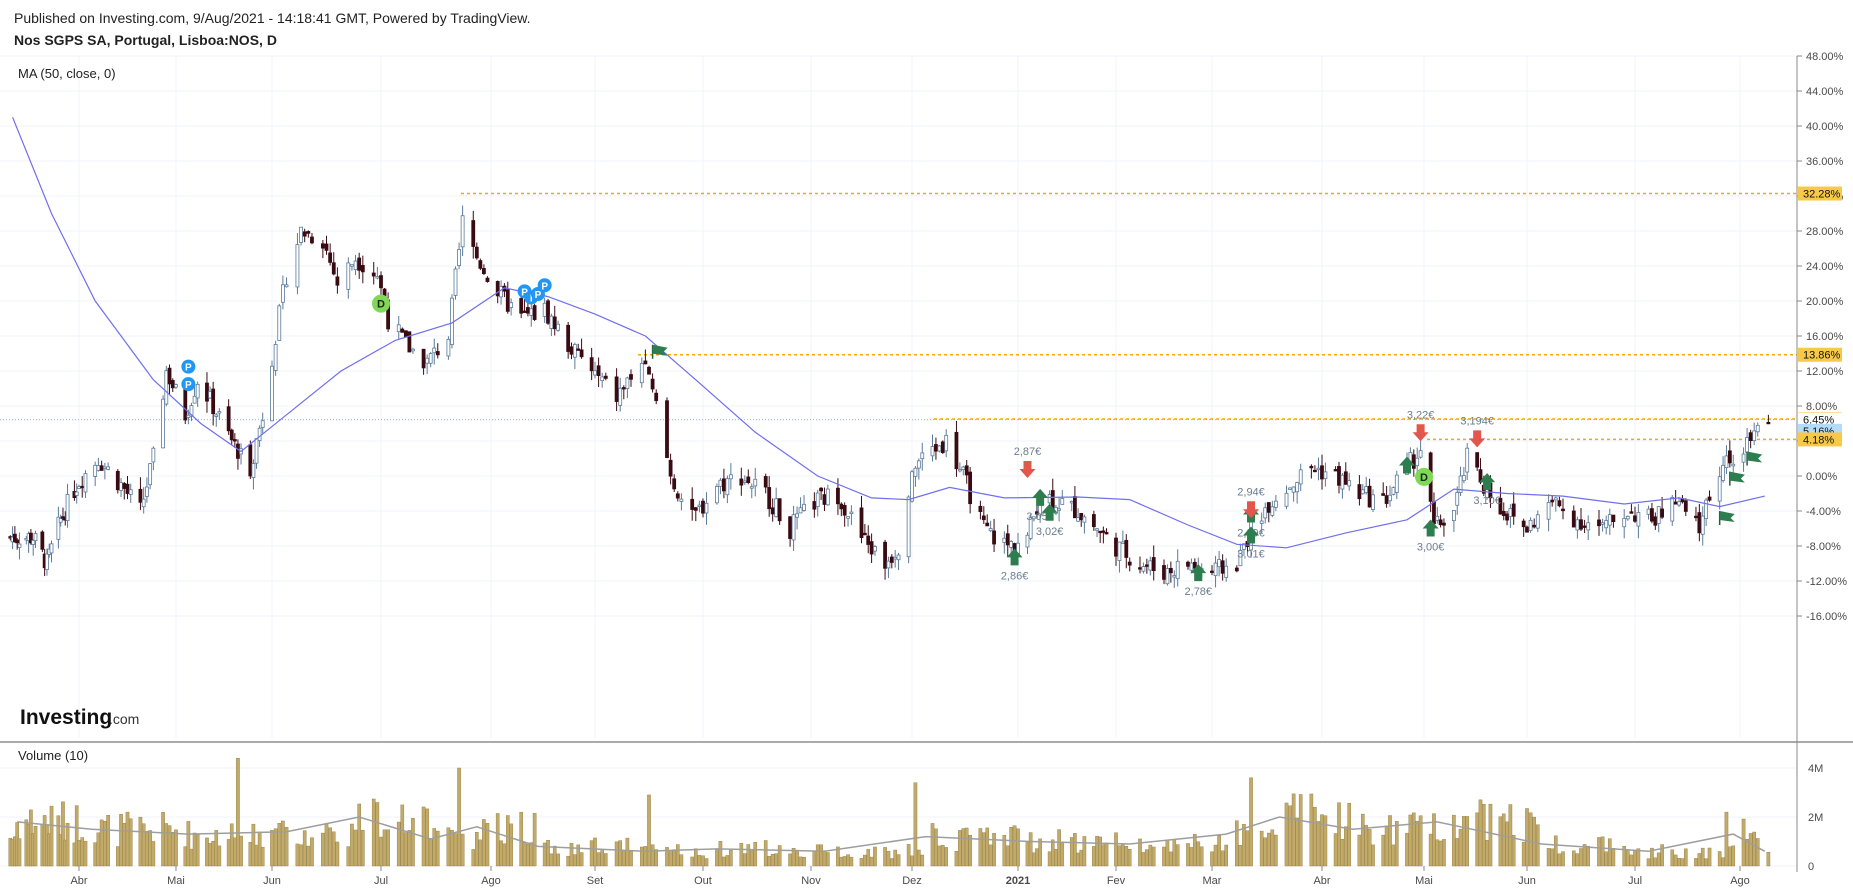  Describe the element at coordinates (53, 755) in the screenshot. I see `volume-indicator-label: Volume (10)` at that location.